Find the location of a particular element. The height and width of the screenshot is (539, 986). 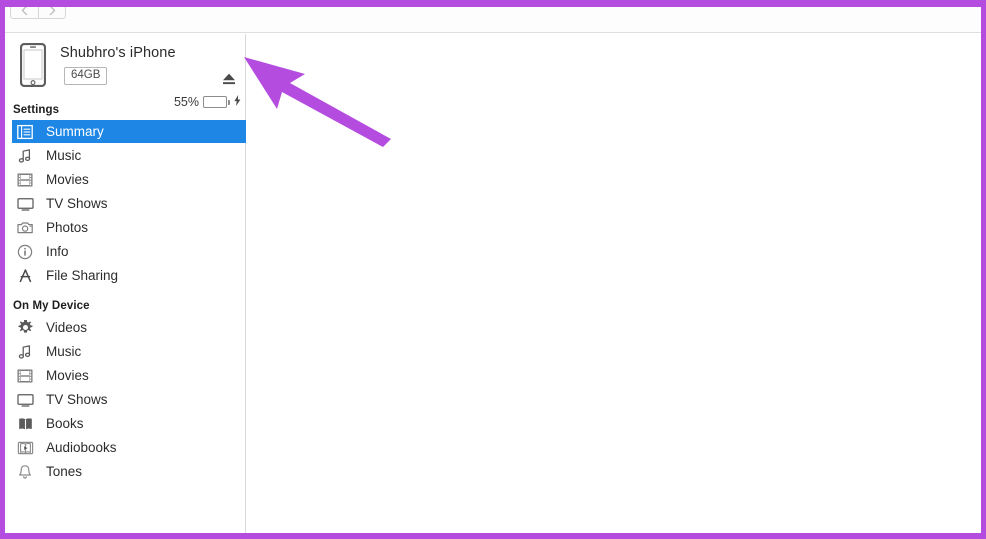

sidebar-item-audiobooks: Audiobooks is located at coordinates (129, 447).